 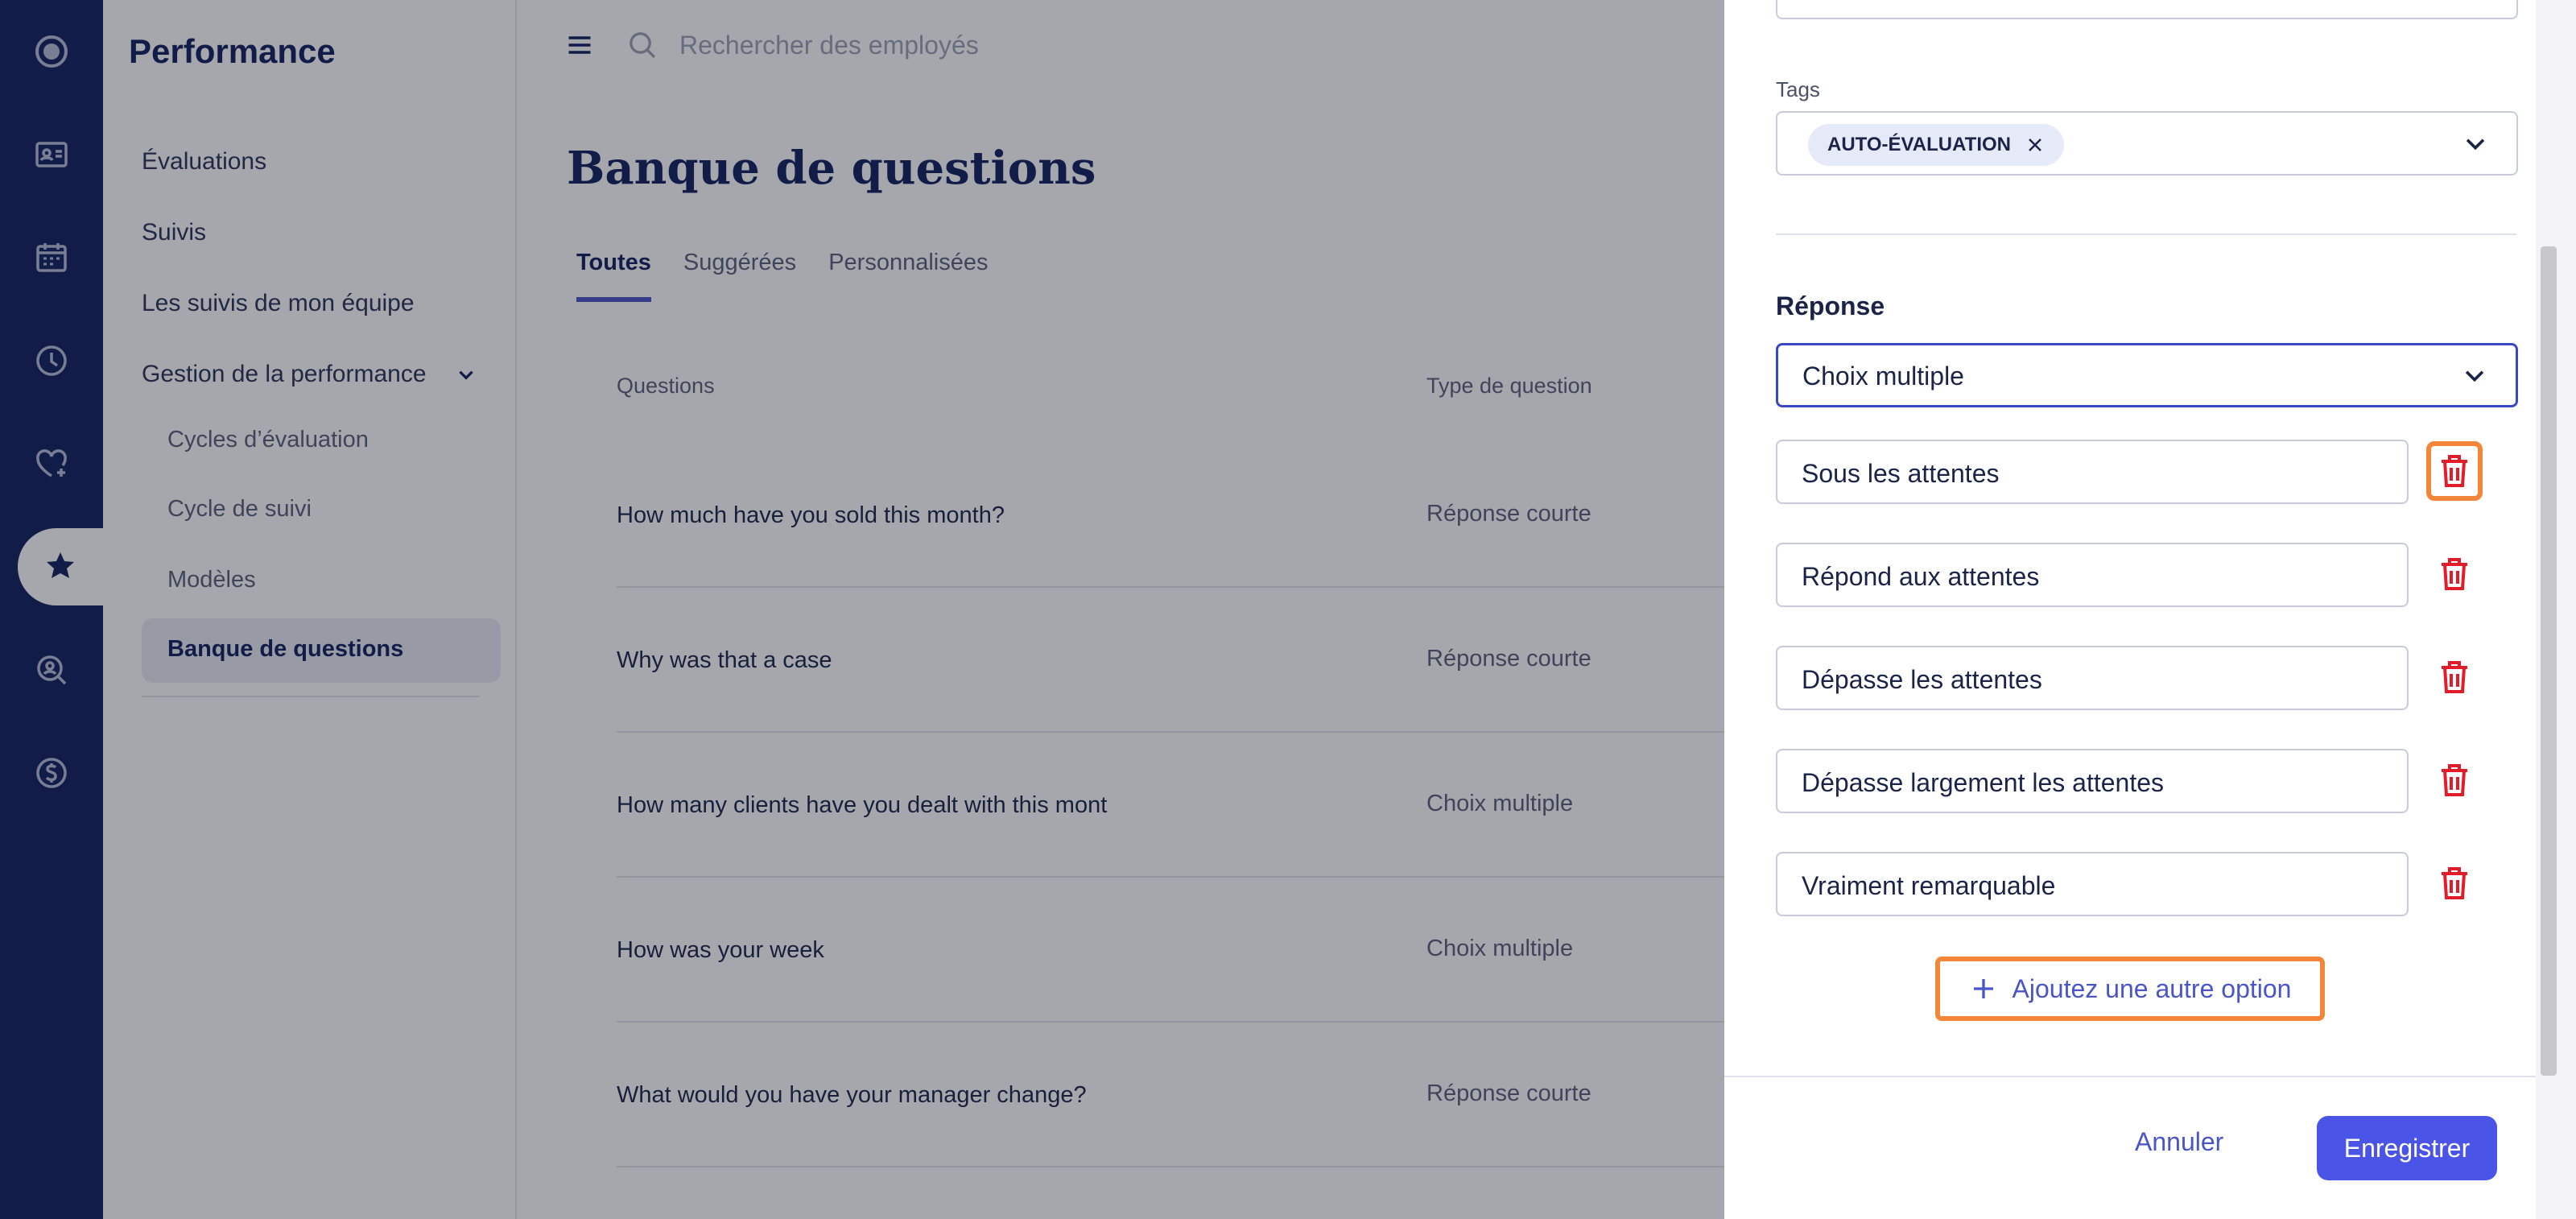 What do you see at coordinates (2092, 472) in the screenshot?
I see `option-input: Sous les attentes` at bounding box center [2092, 472].